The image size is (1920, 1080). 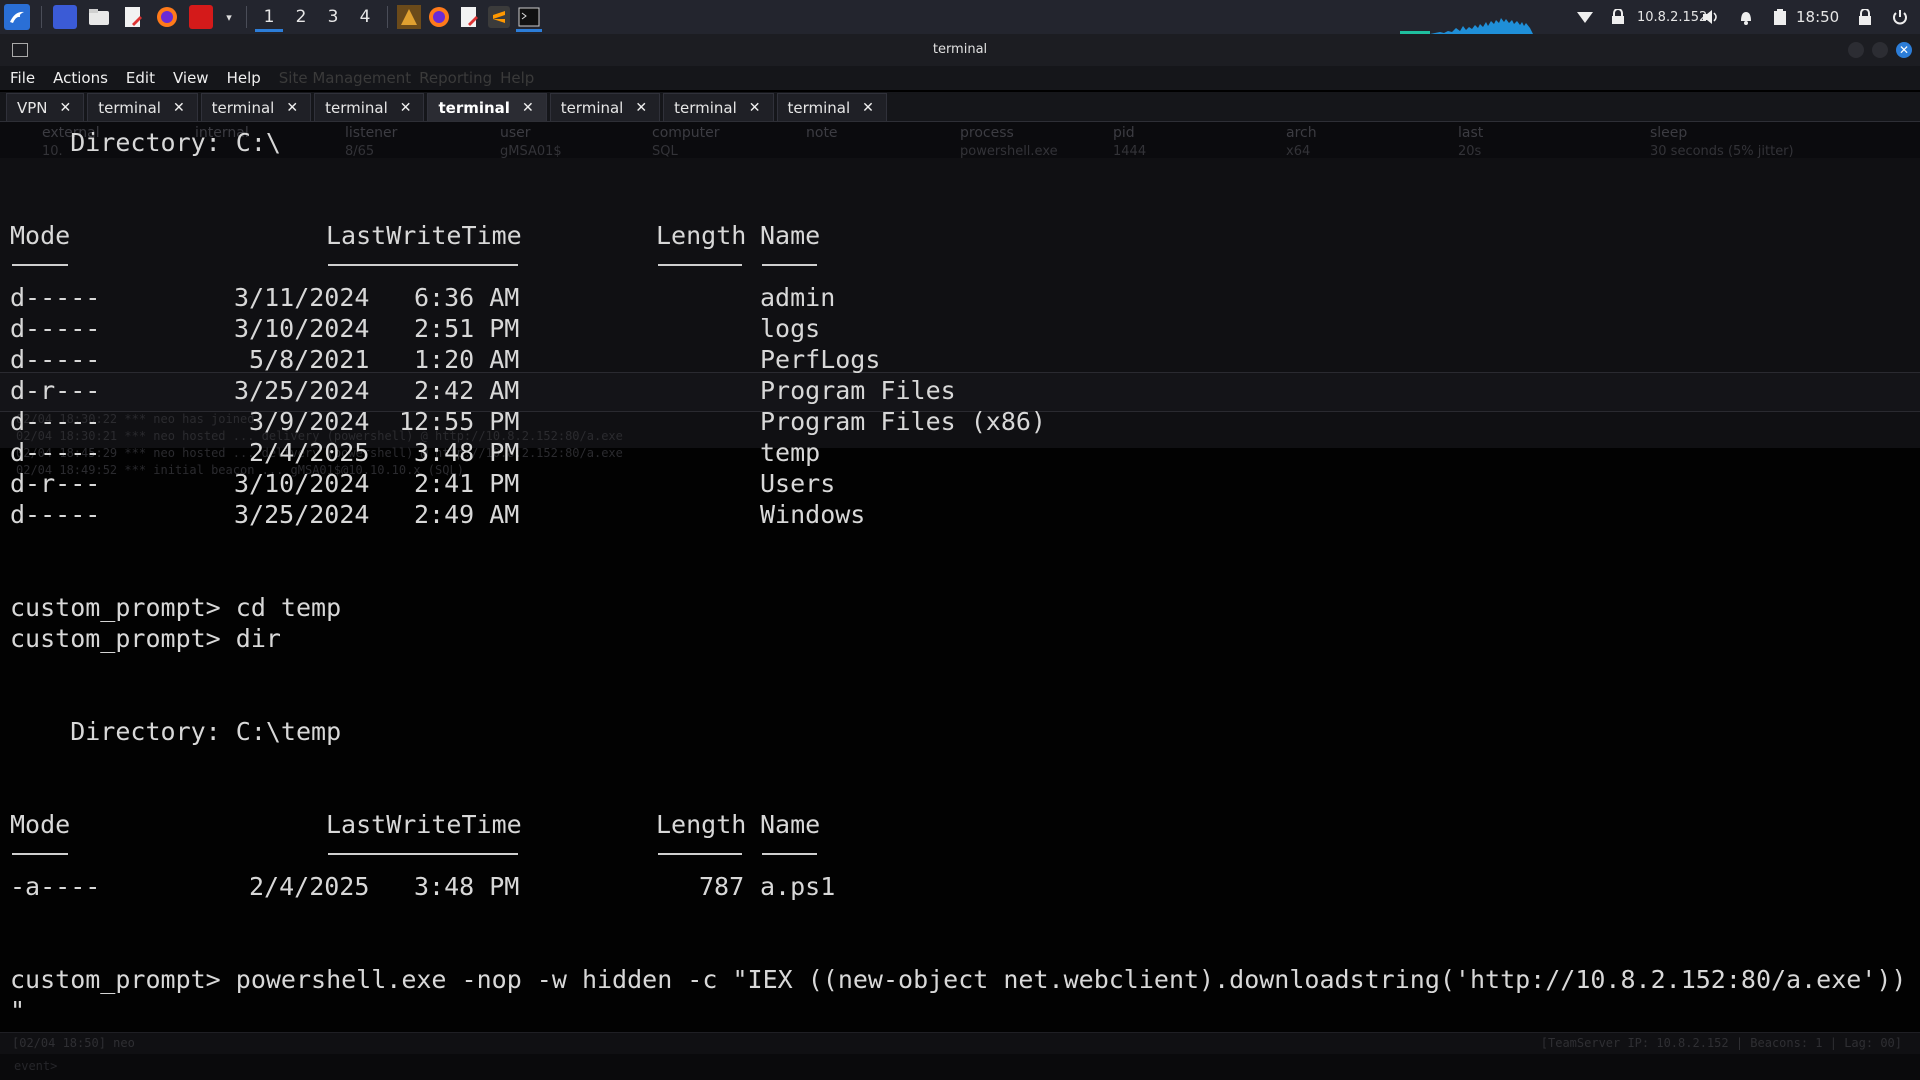 I want to click on tab-vpn: VPN ✕, so click(x=45, y=107).